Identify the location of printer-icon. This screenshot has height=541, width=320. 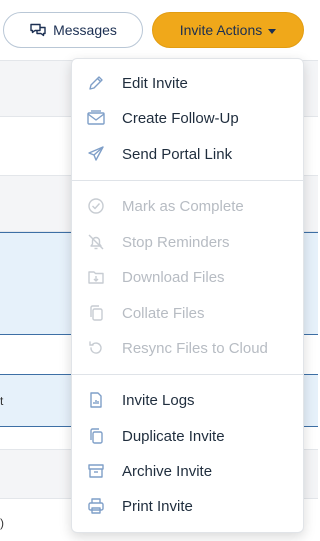
(96, 506).